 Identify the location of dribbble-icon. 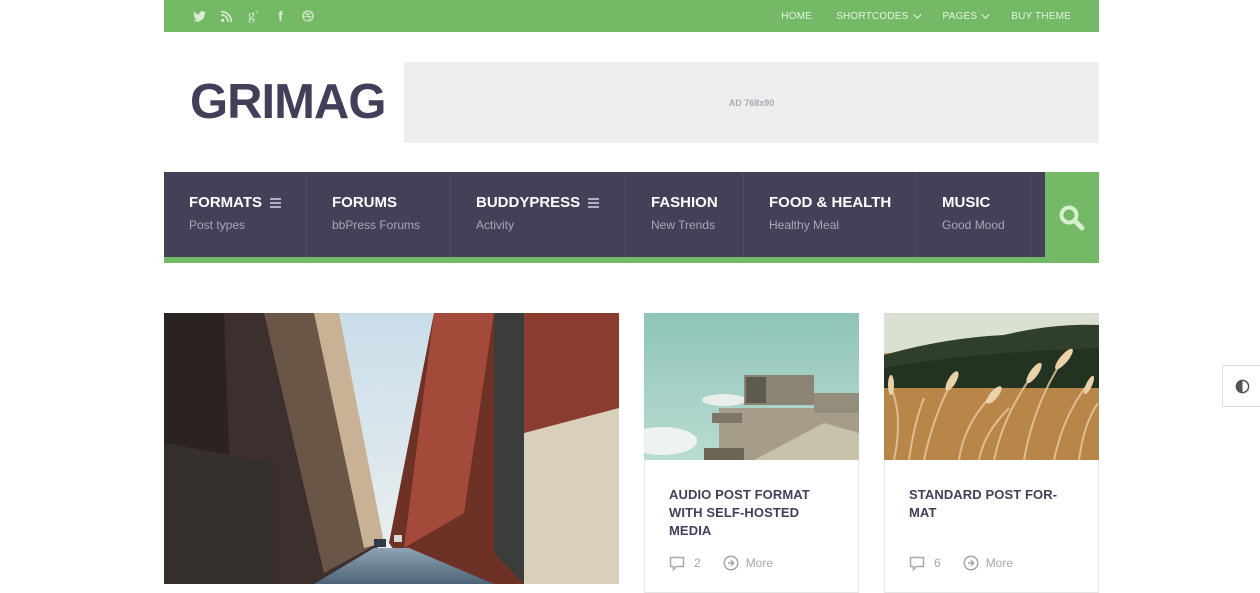
(307, 16).